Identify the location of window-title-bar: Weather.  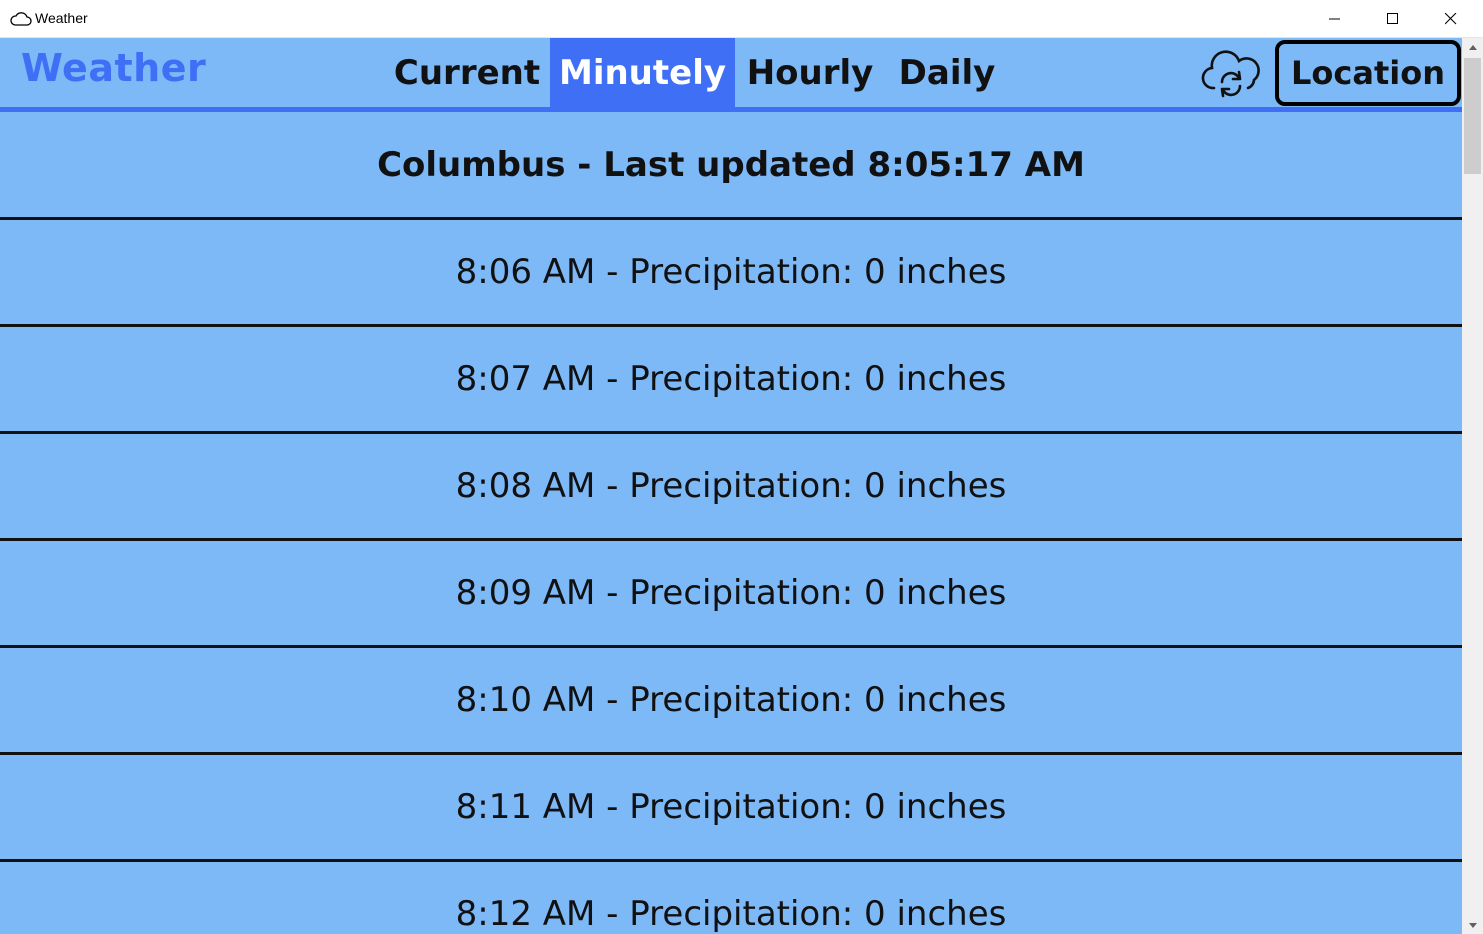
(741, 19).